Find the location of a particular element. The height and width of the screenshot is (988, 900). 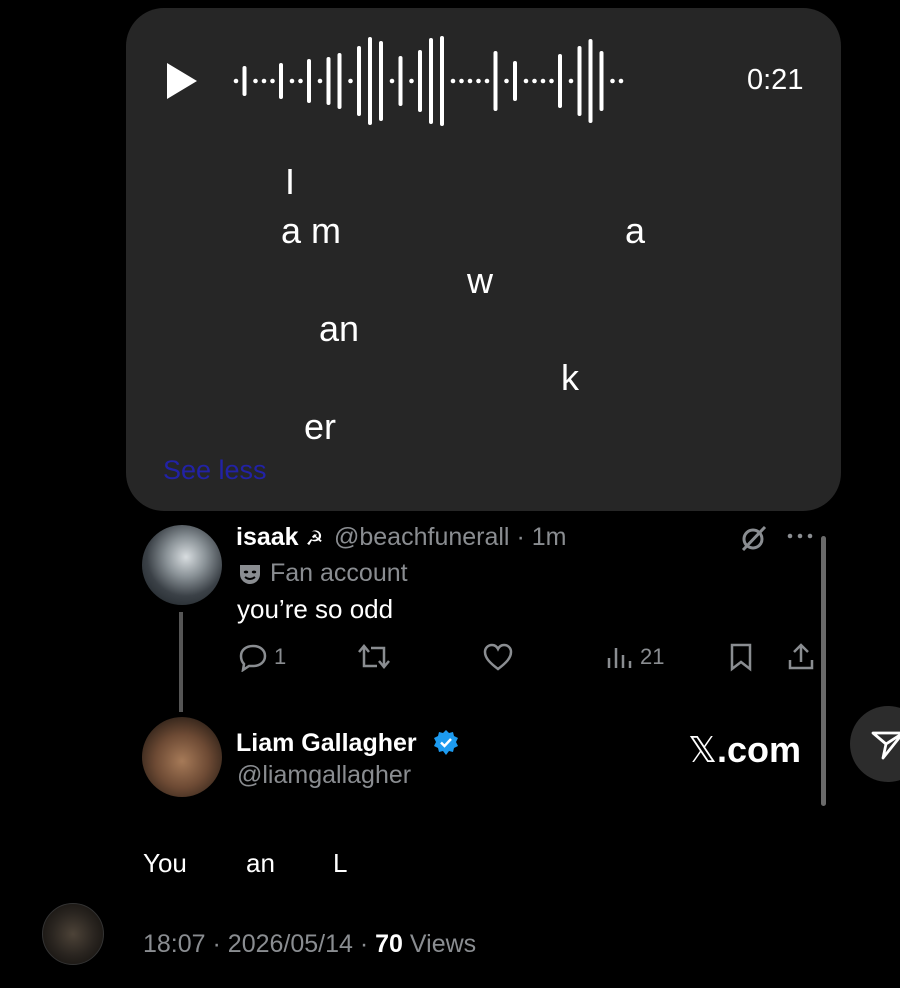

source-link: 𝕏.com is located at coordinates (744, 750).